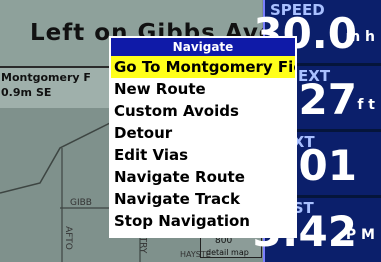 The width and height of the screenshot is (381, 262). What do you see at coordinates (203, 89) in the screenshot?
I see `menu-item-new-route: New Route` at bounding box center [203, 89].